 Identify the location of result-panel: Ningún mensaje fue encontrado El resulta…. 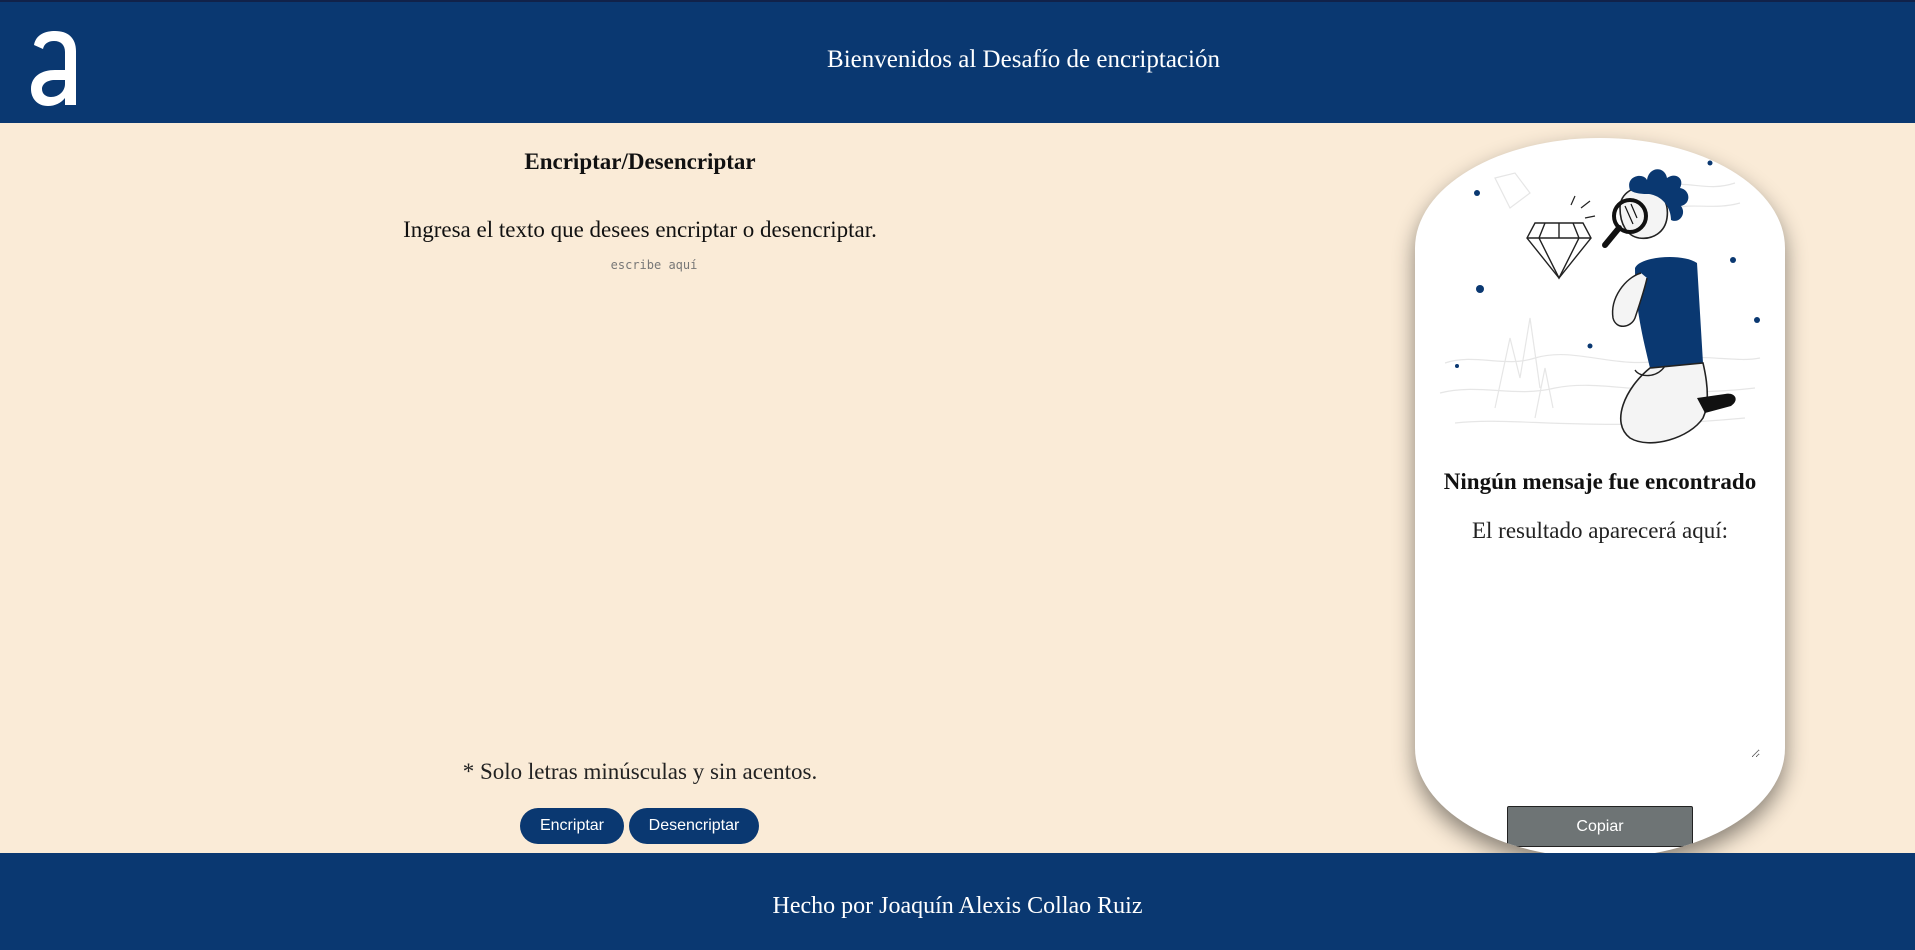
(1600, 498).